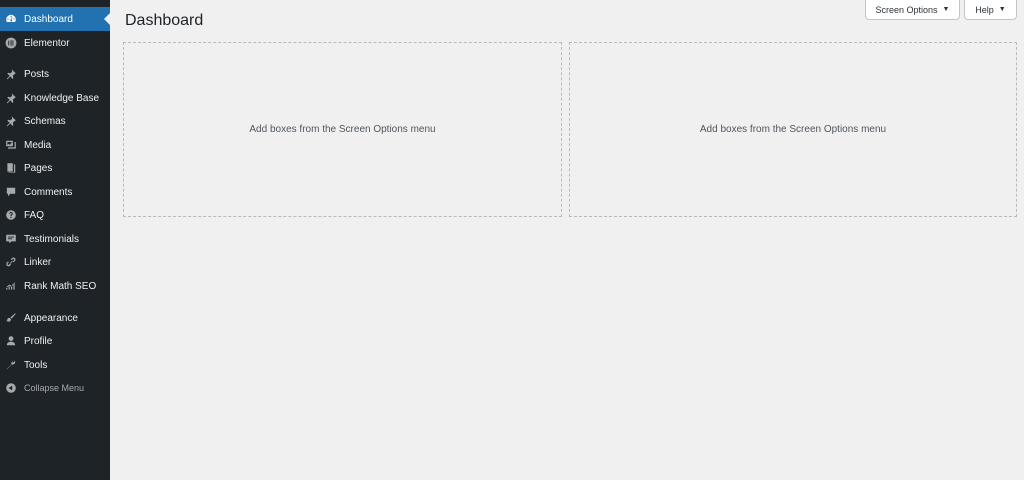 The width and height of the screenshot is (1024, 480). Describe the element at coordinates (55, 145) in the screenshot. I see `sidebar-item-media: Media` at that location.